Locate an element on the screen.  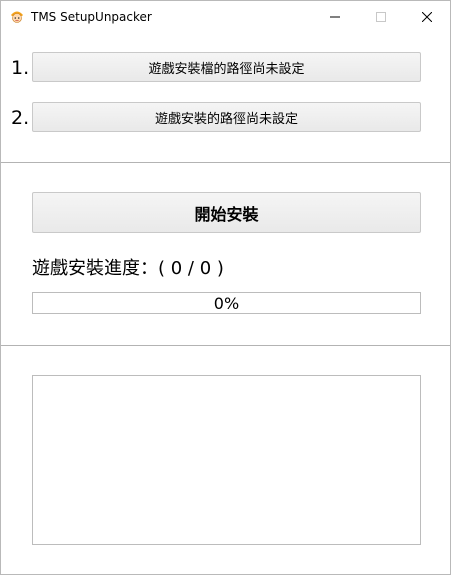
step-number-1: 1. is located at coordinates (20, 68).